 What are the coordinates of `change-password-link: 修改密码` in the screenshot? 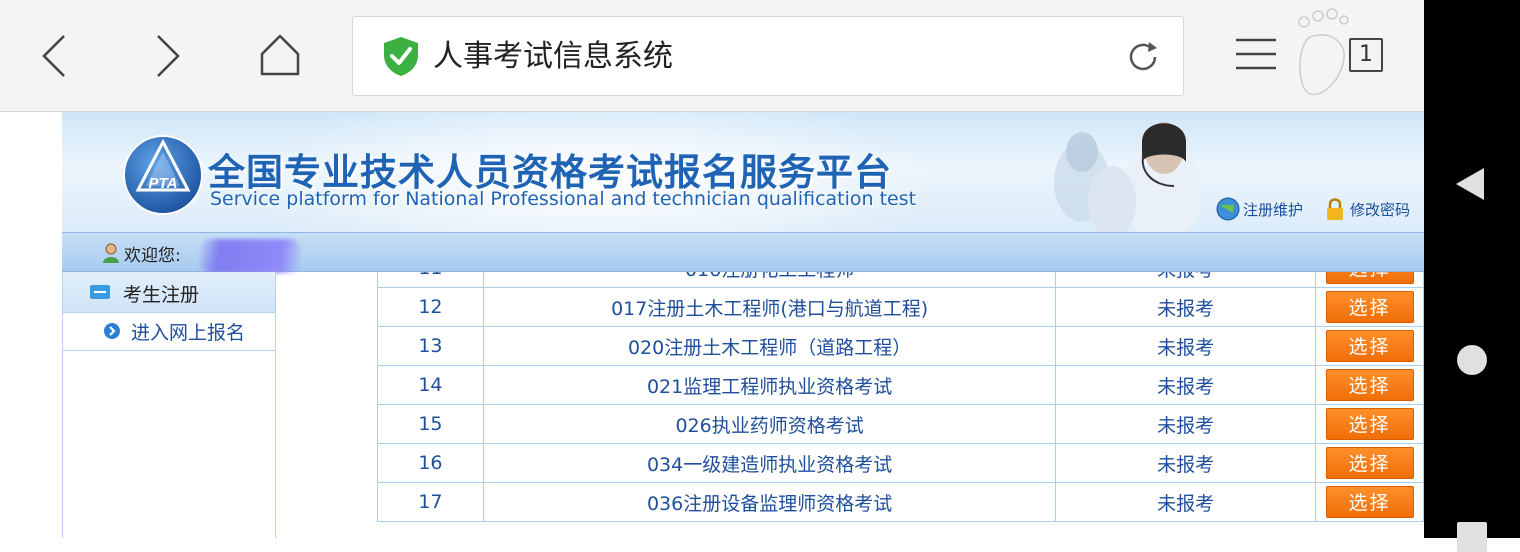 It's located at (1366, 209).